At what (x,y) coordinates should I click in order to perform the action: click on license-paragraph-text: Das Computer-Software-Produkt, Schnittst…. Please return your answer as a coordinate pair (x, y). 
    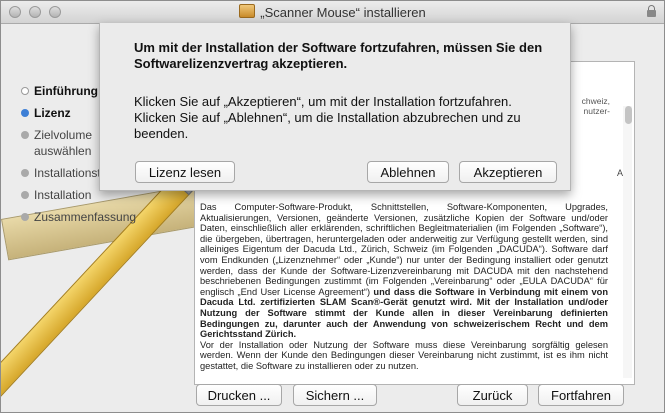
    Looking at the image, I should click on (404, 249).